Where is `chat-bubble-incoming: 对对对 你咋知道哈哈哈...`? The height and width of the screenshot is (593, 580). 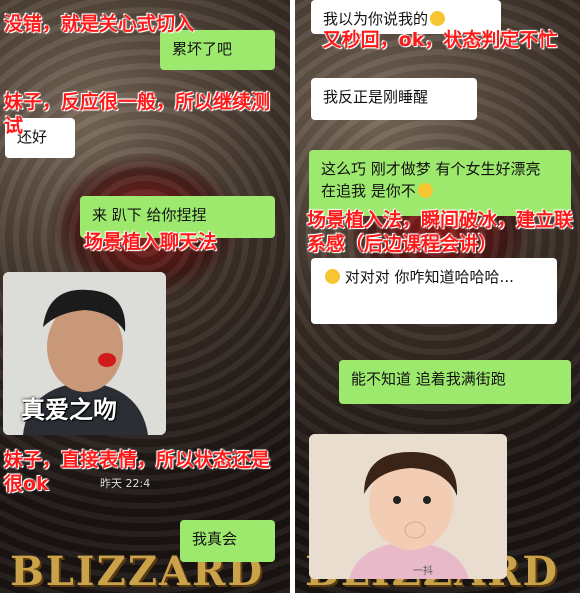
chat-bubble-incoming: 对对对 你咋知道哈哈哈... is located at coordinates (434, 291).